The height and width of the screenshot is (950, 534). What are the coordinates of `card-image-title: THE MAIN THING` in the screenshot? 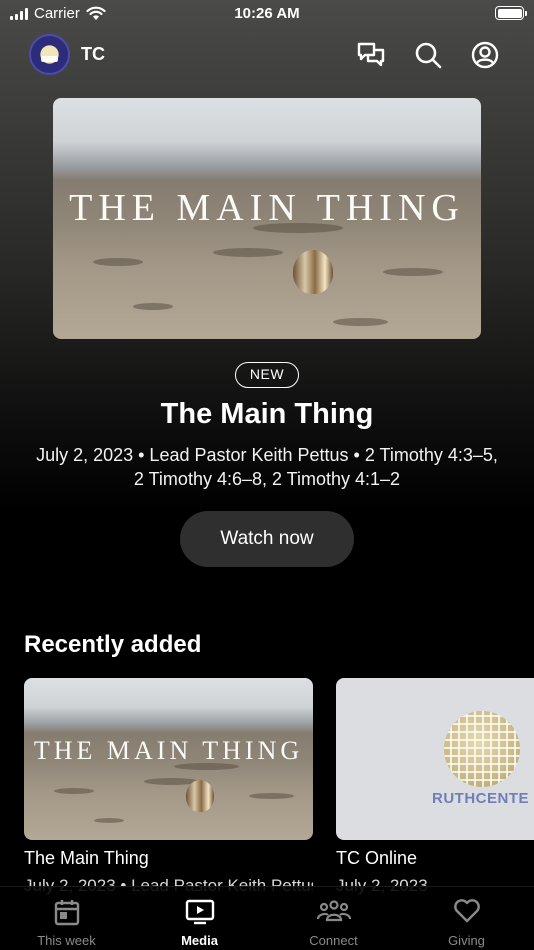 It's located at (168, 750).